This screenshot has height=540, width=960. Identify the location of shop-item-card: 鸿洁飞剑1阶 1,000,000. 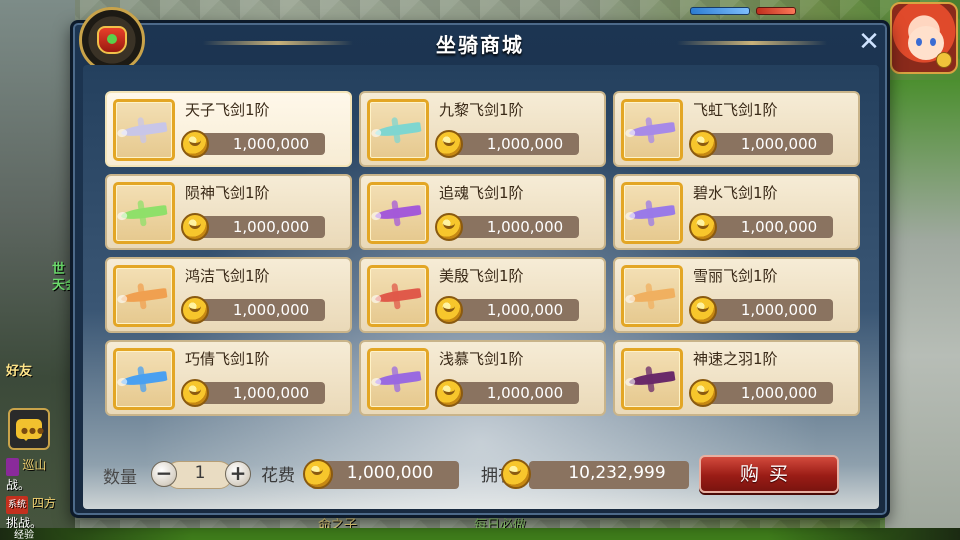
(228, 295).